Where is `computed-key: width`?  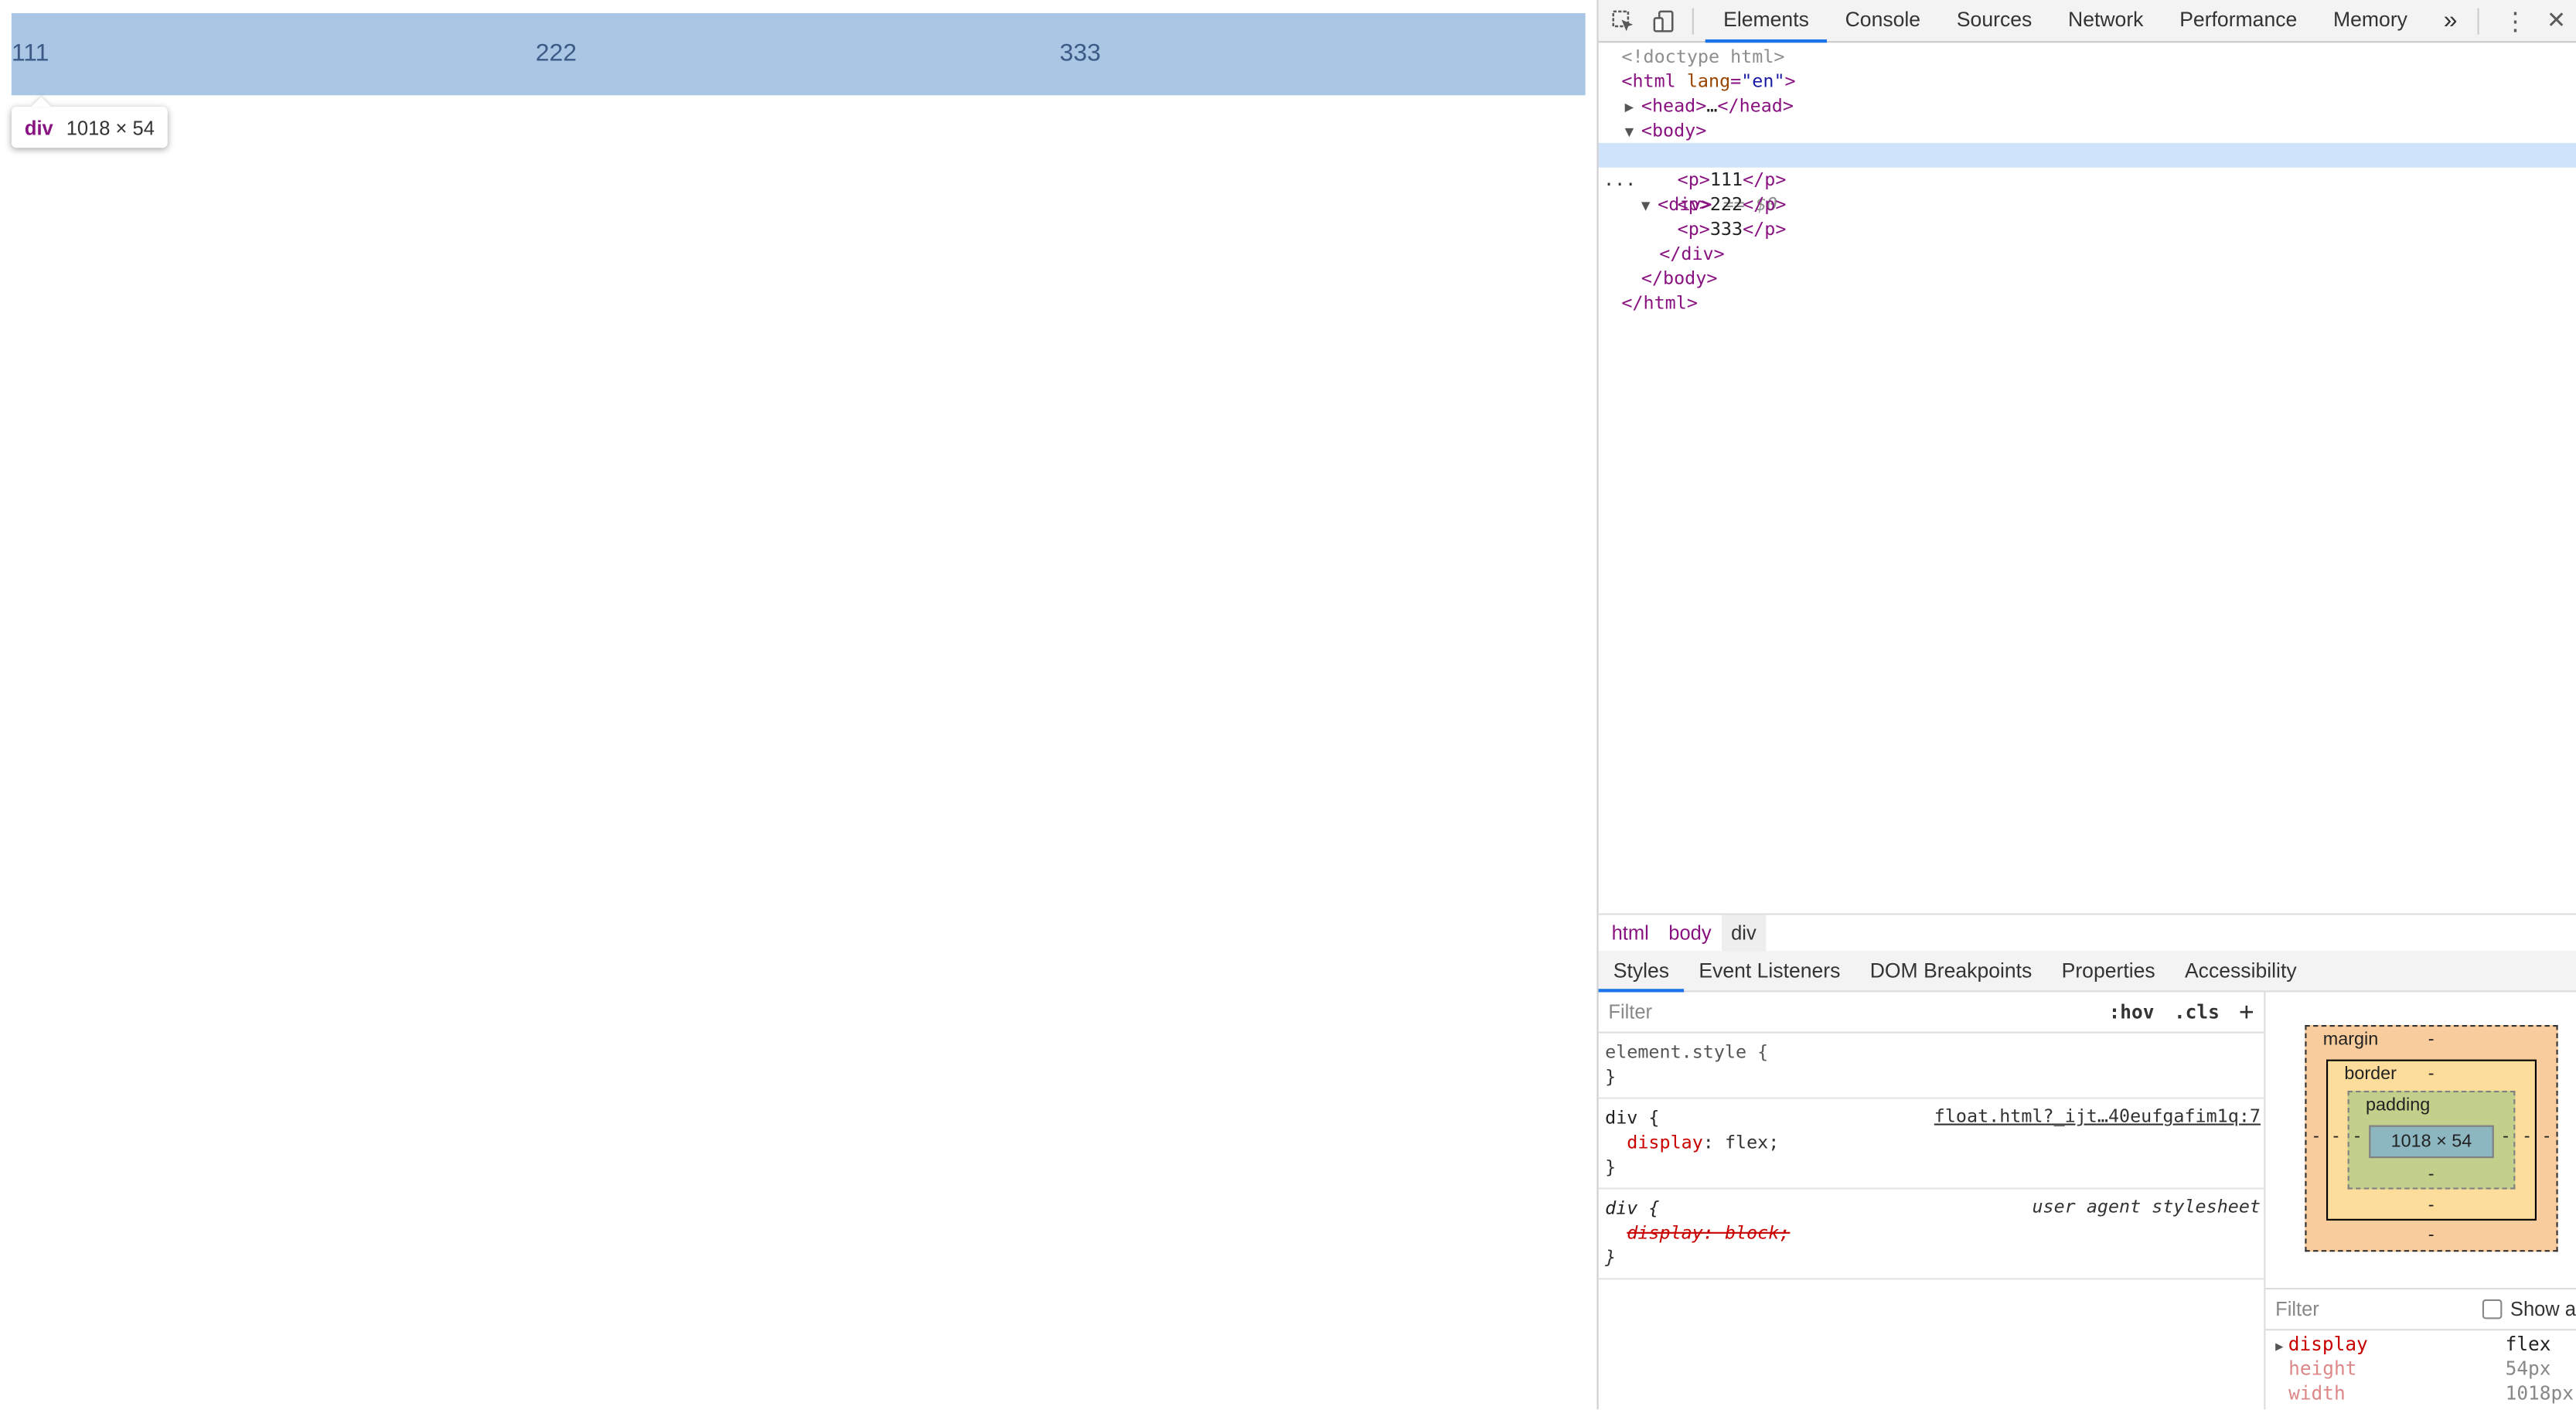
computed-key: width is located at coordinates (2317, 1393).